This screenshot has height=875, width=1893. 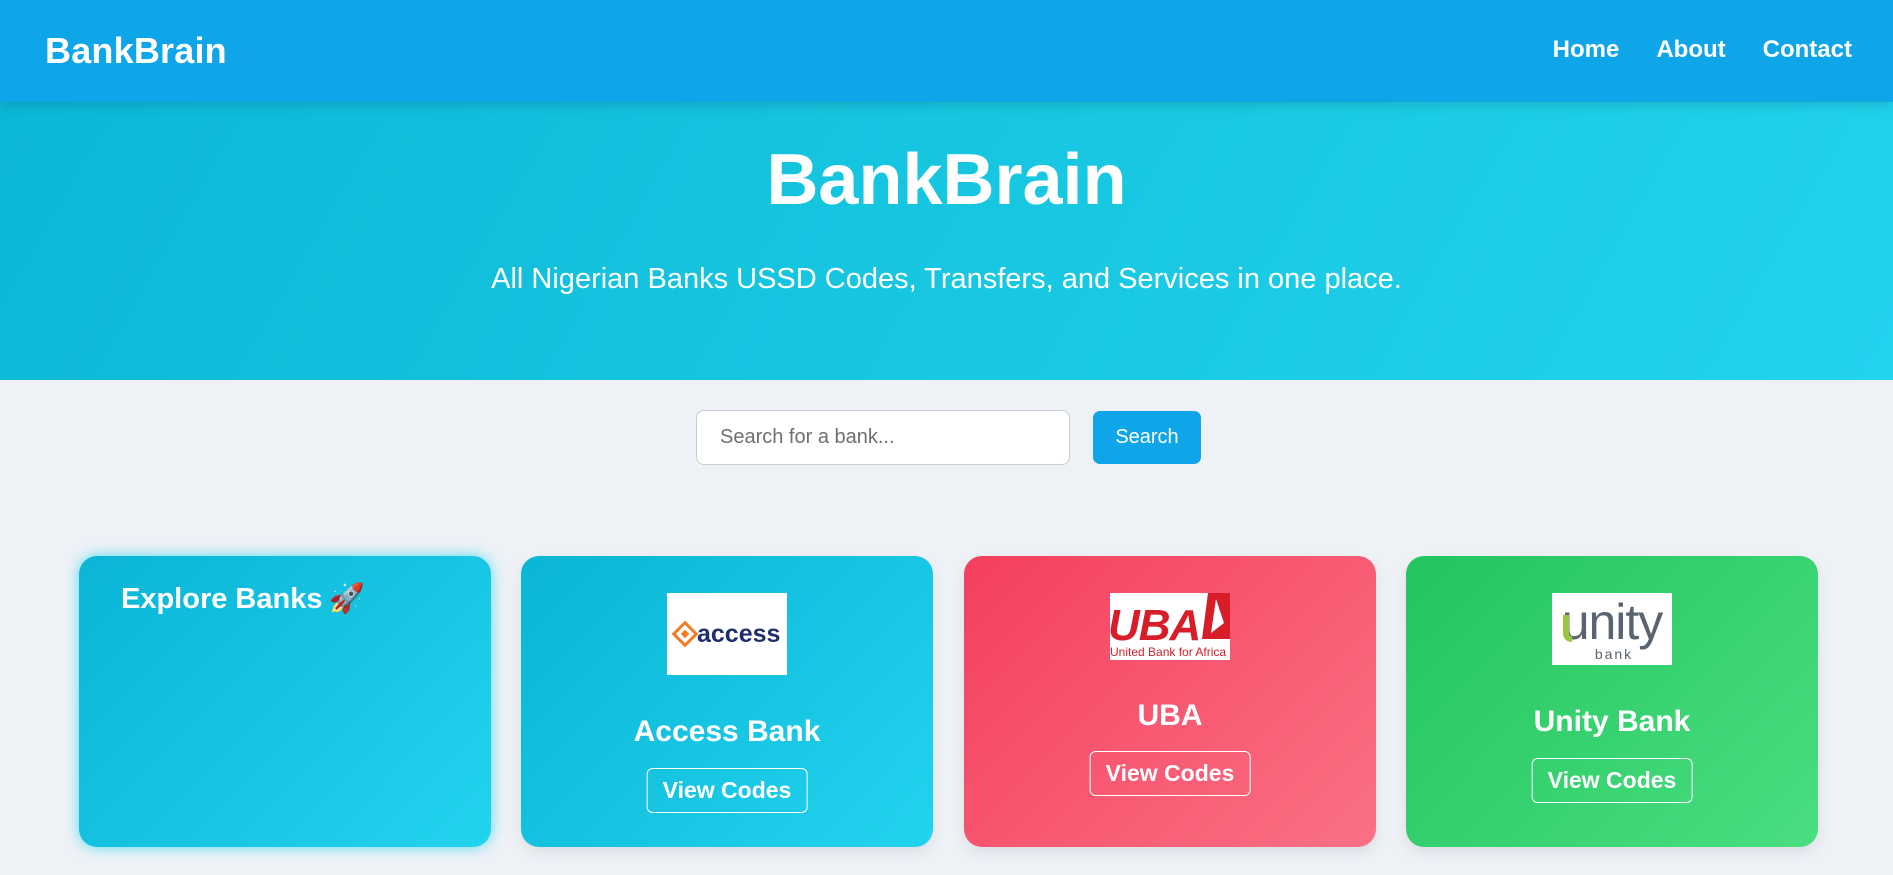 What do you see at coordinates (946, 51) in the screenshot?
I see `navbar: BankBrain Home About Contact` at bounding box center [946, 51].